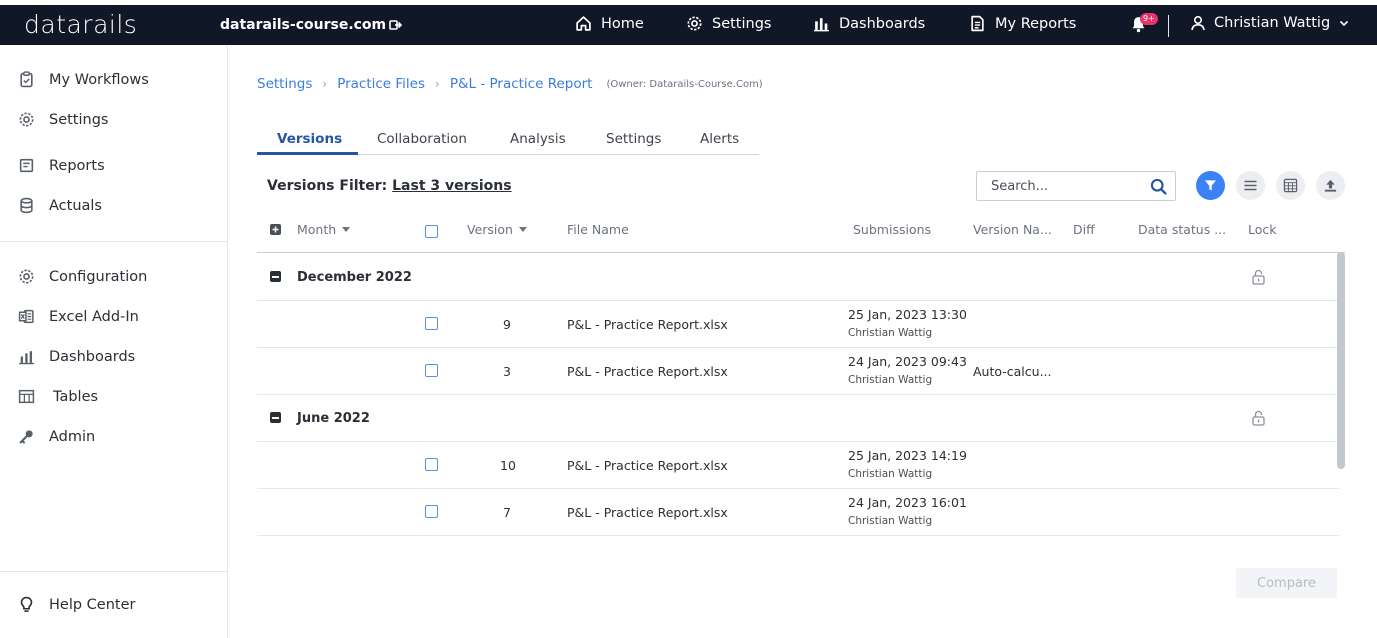  I want to click on list-view-button, so click(1250, 185).